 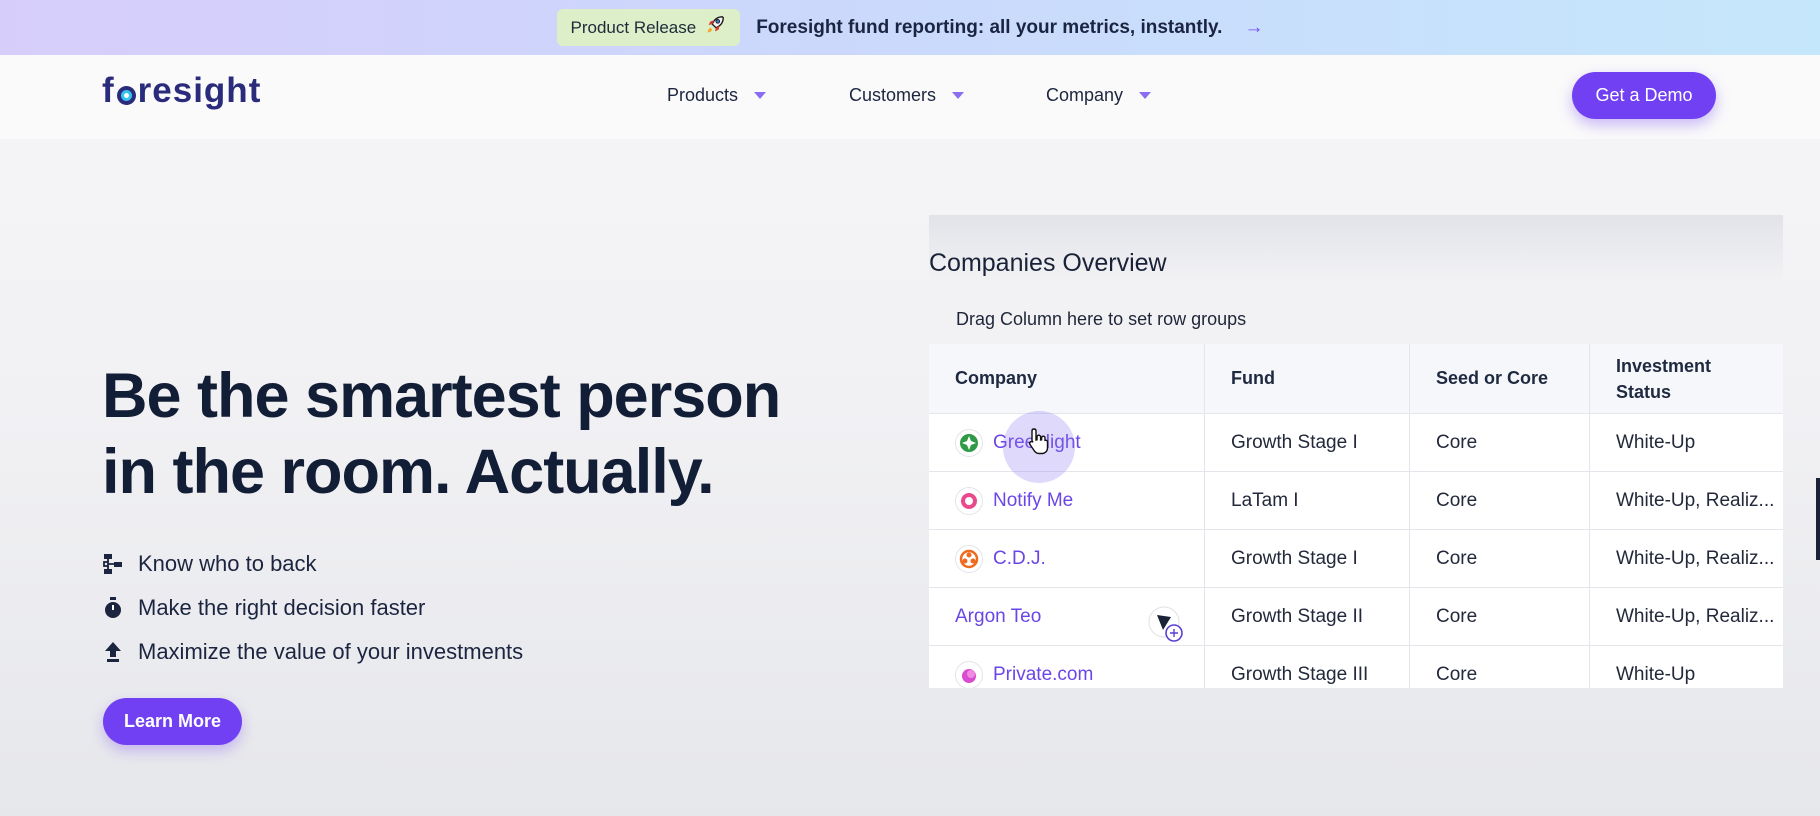 I want to click on fund-cell: Growth Stage III, so click(x=1307, y=667).